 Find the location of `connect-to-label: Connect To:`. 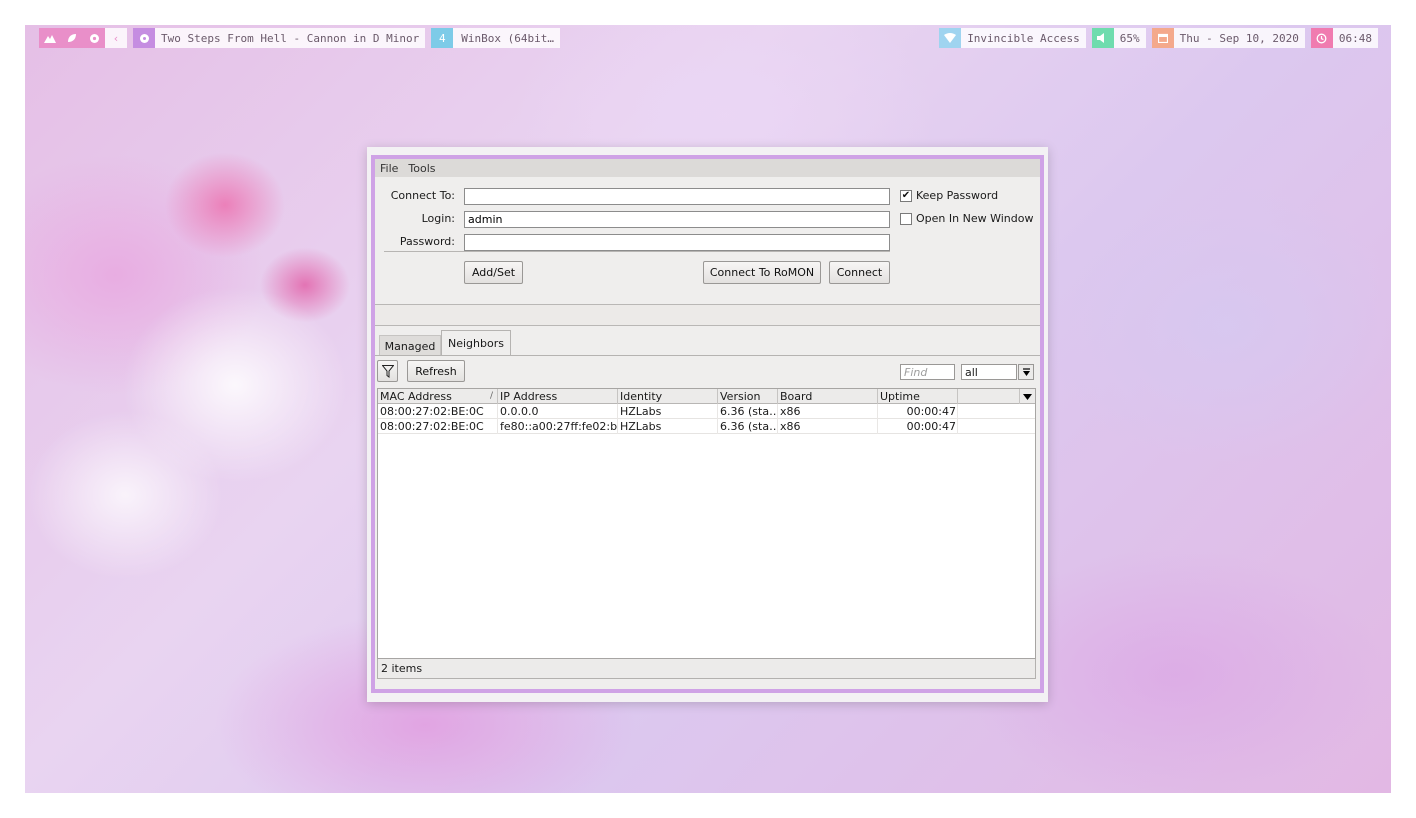

connect-to-label: Connect To: is located at coordinates (422, 195).